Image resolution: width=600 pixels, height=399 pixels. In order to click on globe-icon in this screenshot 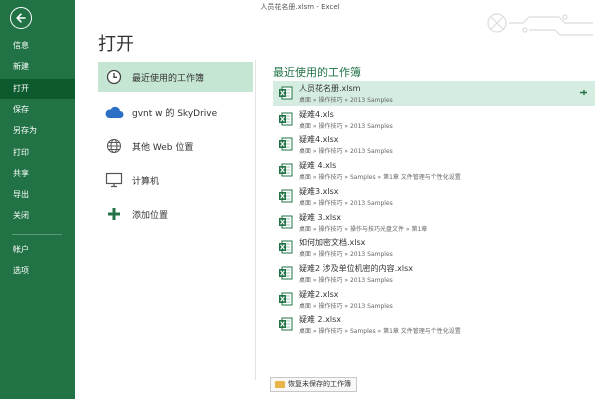, I will do `click(114, 146)`.